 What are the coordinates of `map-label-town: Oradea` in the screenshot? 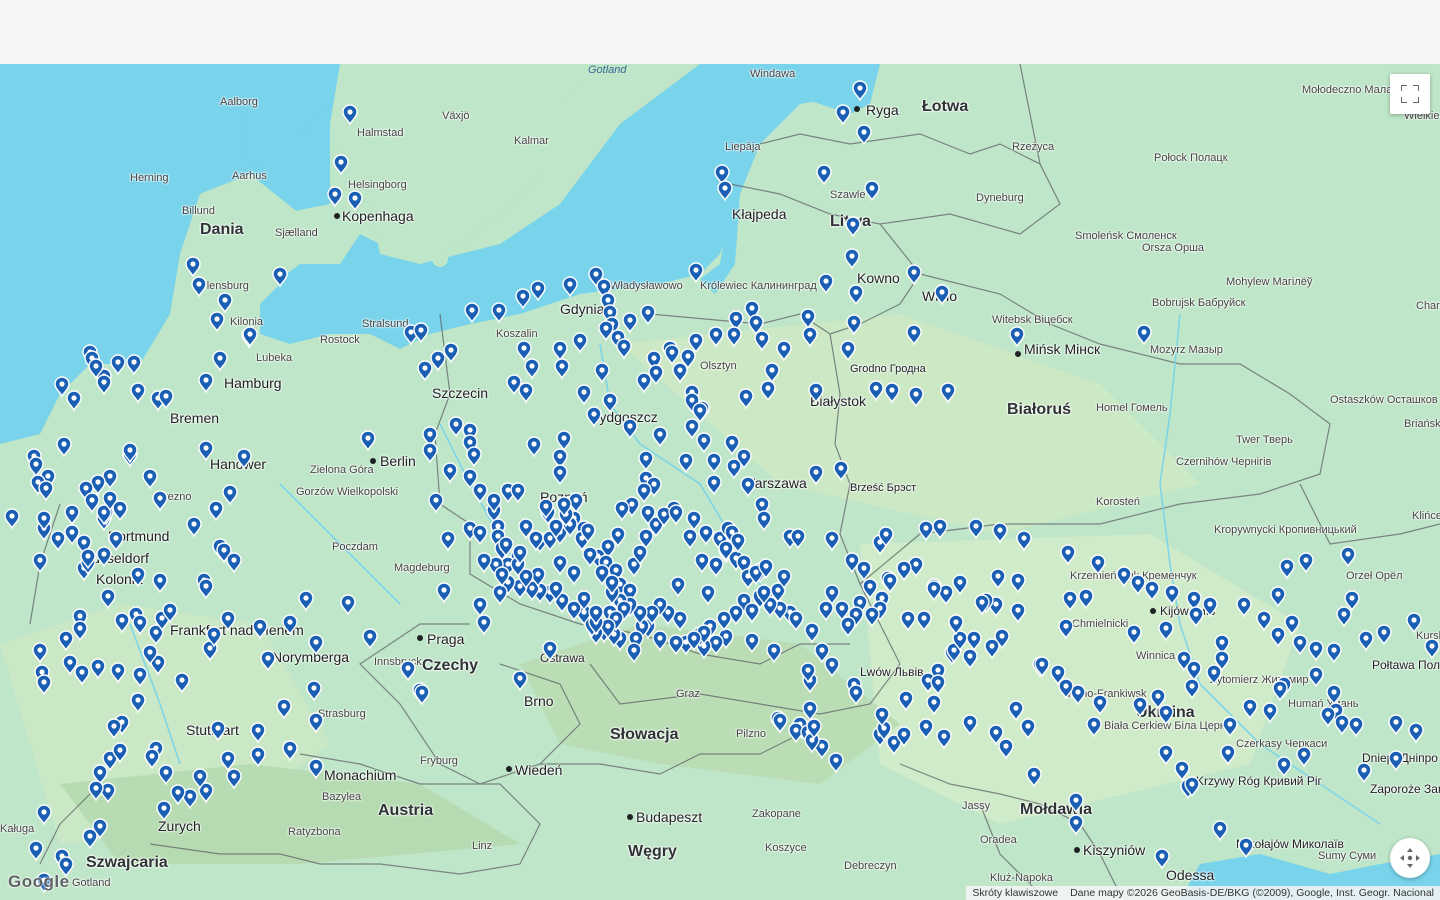 It's located at (998, 840).